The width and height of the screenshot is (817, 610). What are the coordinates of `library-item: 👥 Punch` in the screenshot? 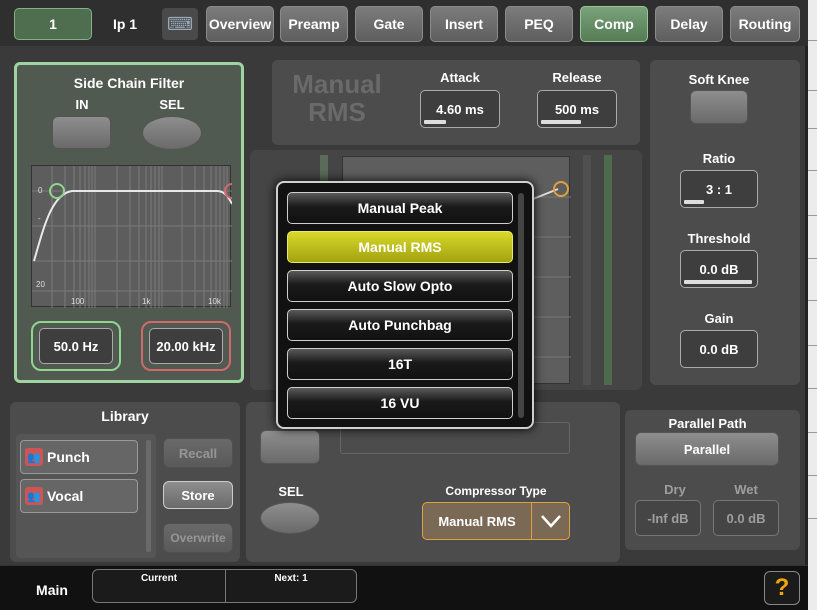 It's located at (79, 457).